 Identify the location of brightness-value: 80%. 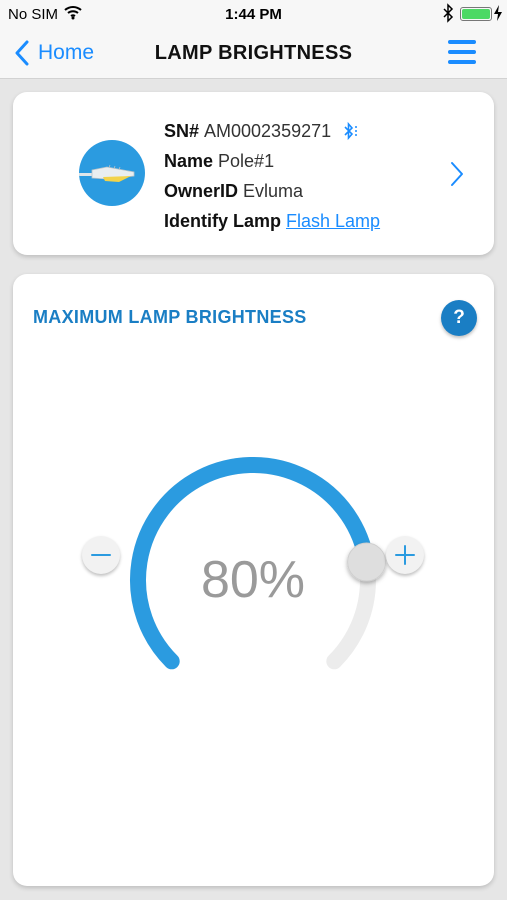
(253, 580).